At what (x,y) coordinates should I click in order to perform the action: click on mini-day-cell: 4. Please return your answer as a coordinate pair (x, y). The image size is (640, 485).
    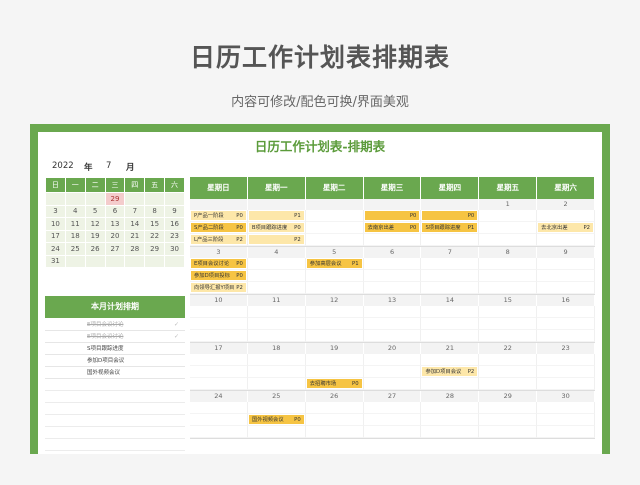
    Looking at the image, I should click on (75, 211).